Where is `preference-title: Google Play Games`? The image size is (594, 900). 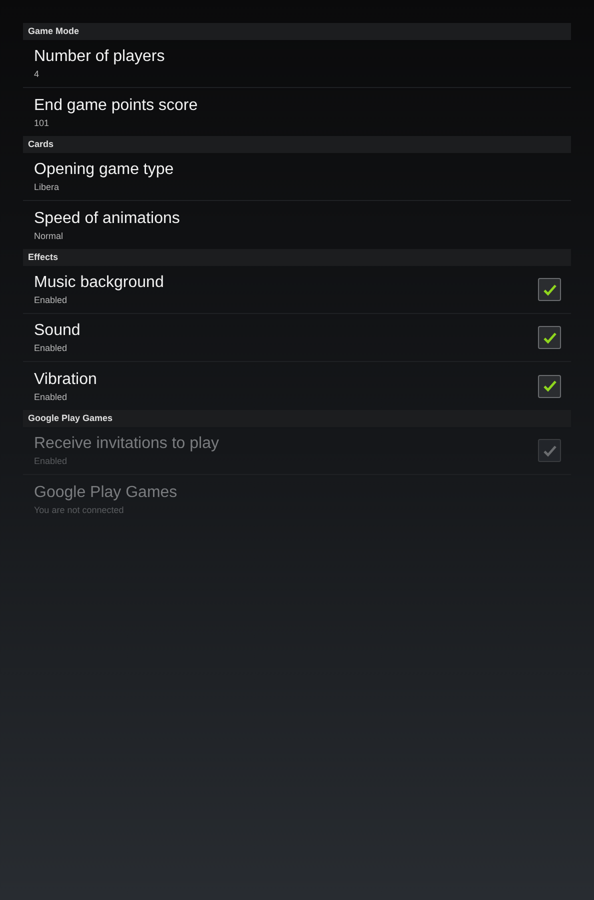
preference-title: Google Play Games is located at coordinates (106, 493).